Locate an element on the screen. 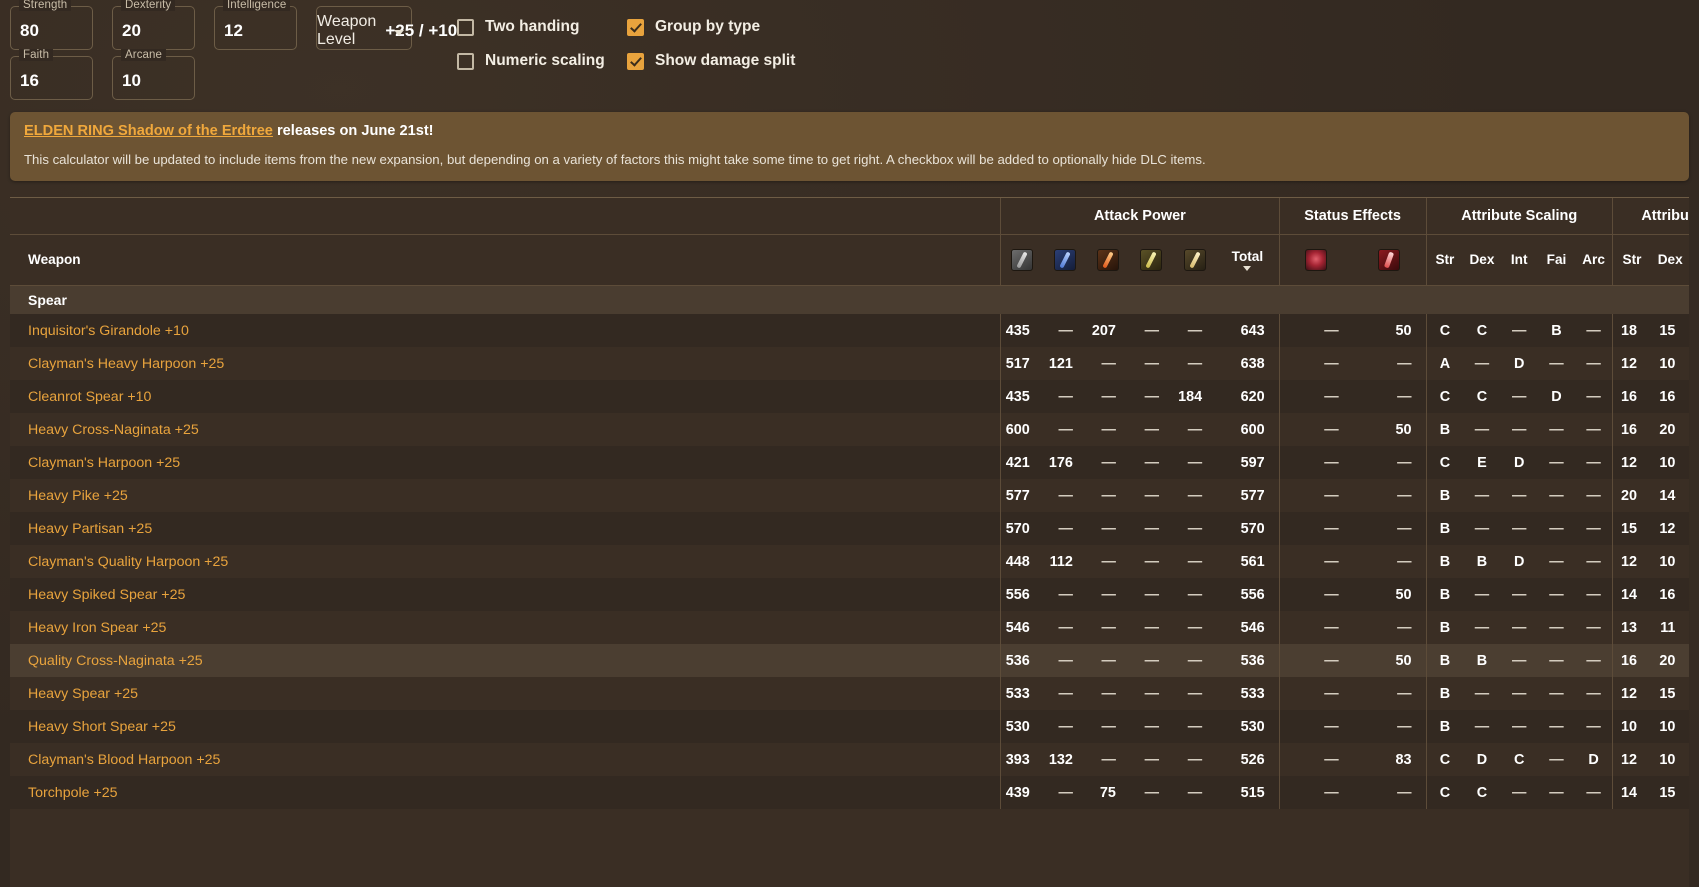  show-damage-split-checkbox: Show damage split is located at coordinates (711, 61).